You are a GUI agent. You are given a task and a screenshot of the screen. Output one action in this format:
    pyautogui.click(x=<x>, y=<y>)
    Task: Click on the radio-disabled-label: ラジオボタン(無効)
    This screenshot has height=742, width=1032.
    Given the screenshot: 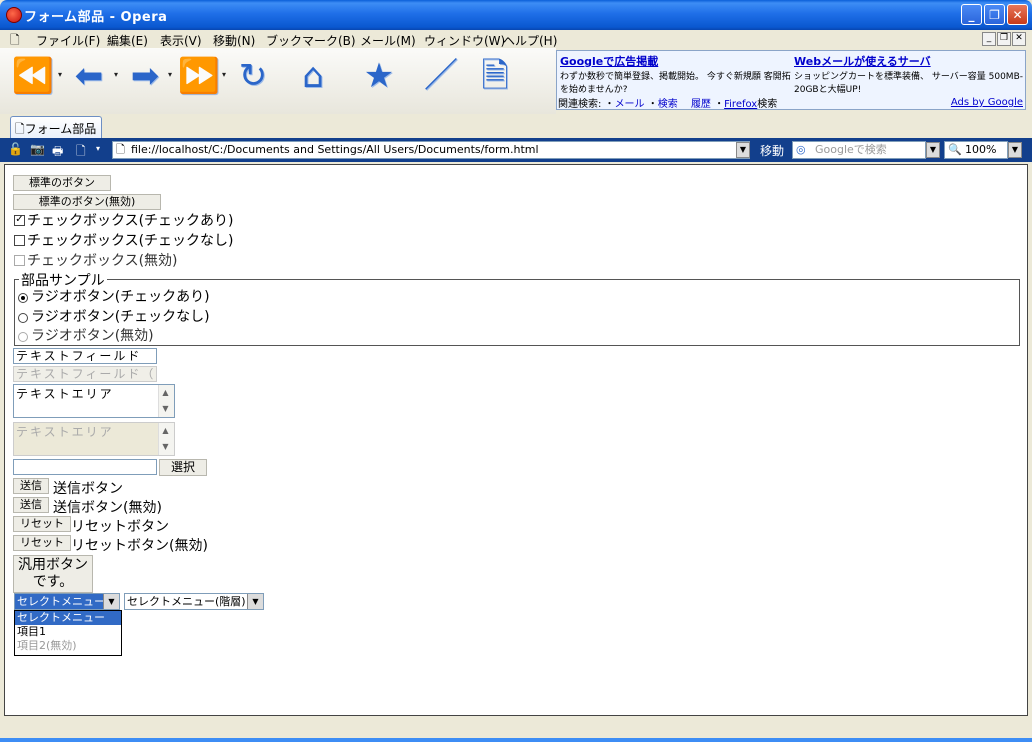 What is the action you would take?
    pyautogui.click(x=92, y=336)
    